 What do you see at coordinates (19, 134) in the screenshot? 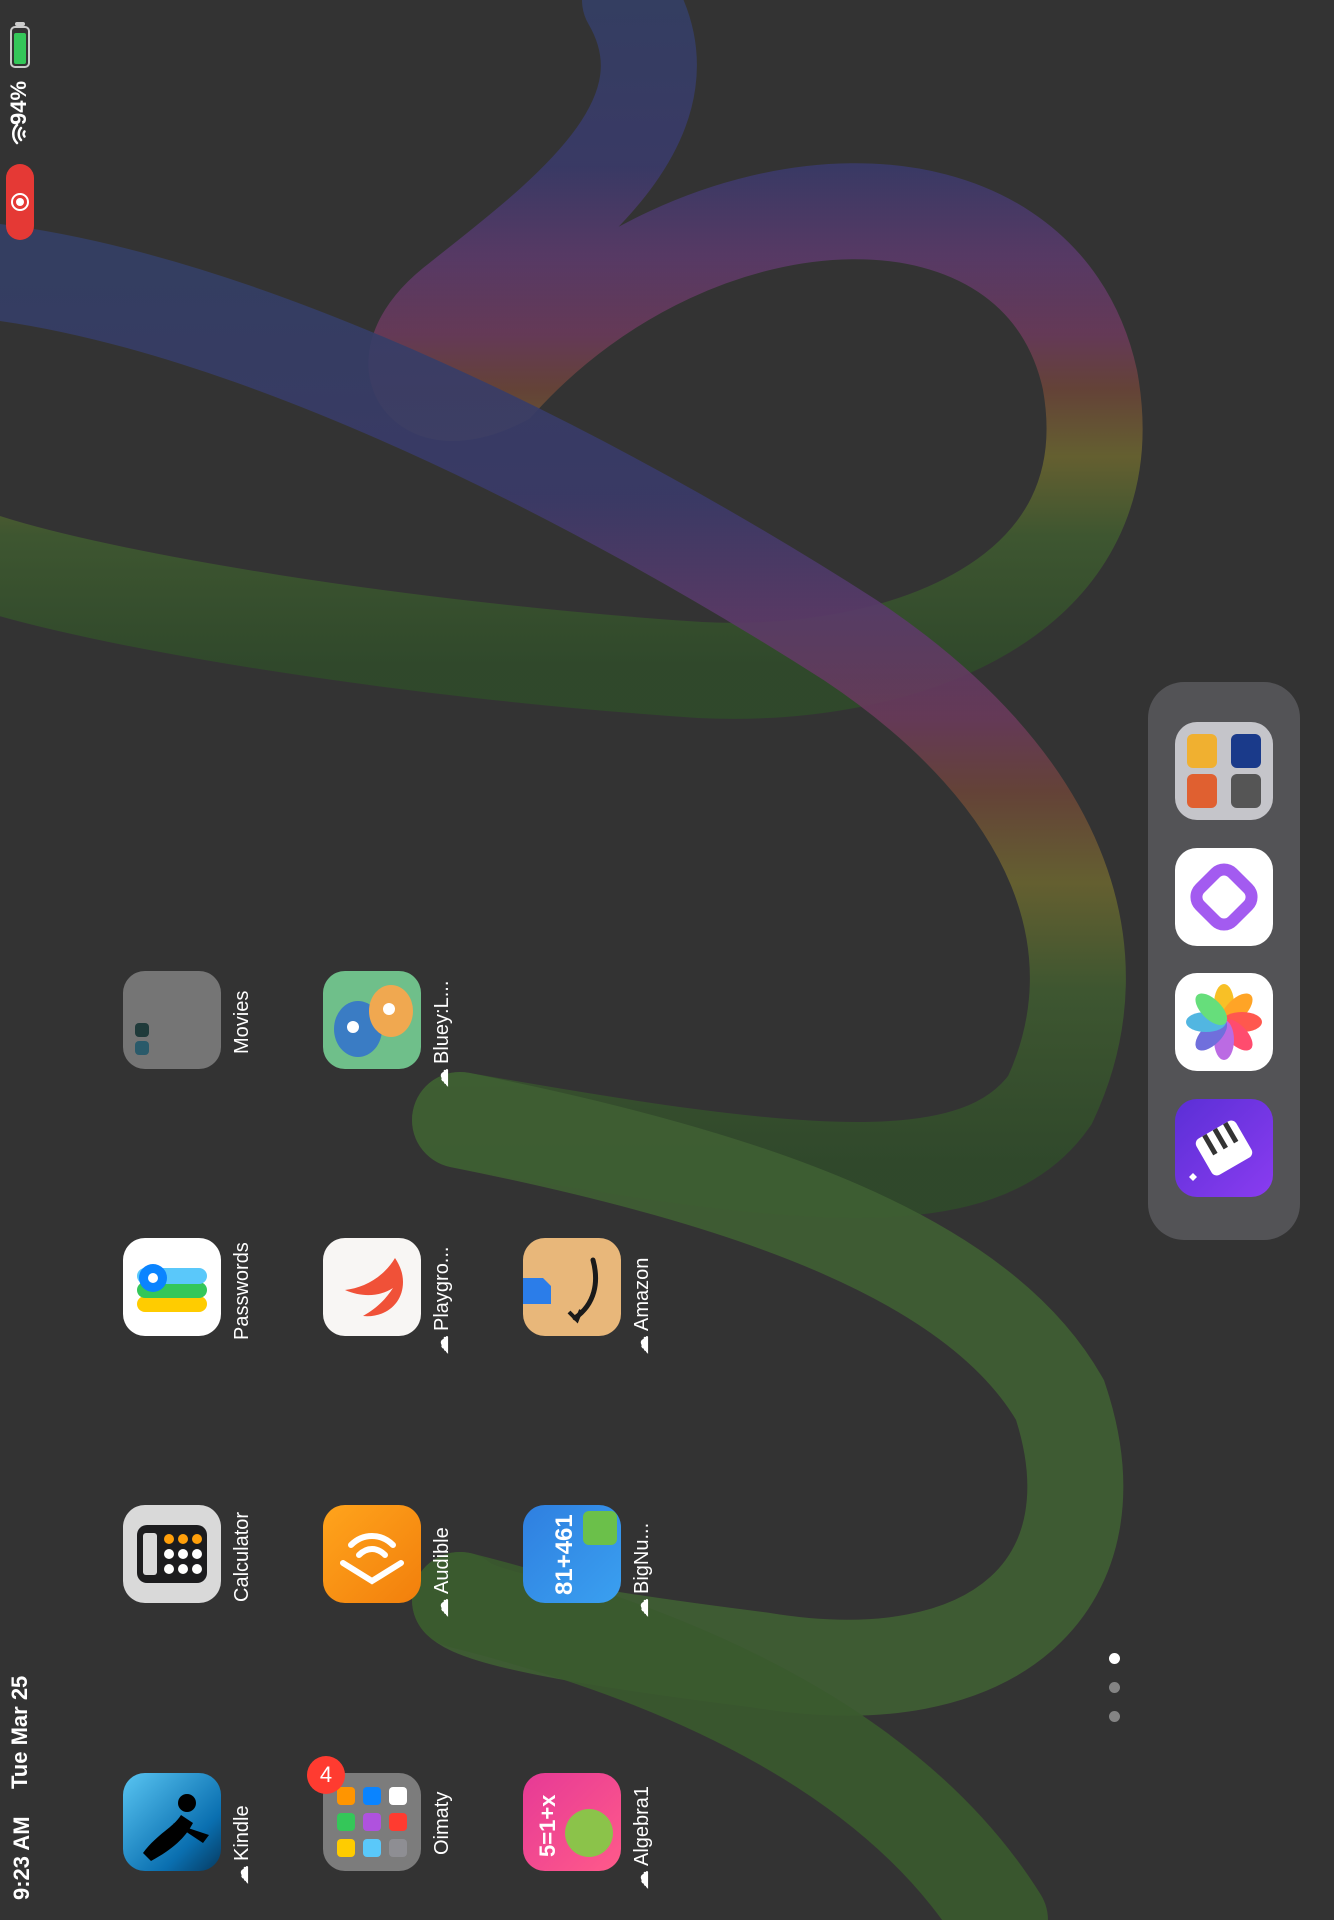
I see `wifi-icon` at bounding box center [19, 134].